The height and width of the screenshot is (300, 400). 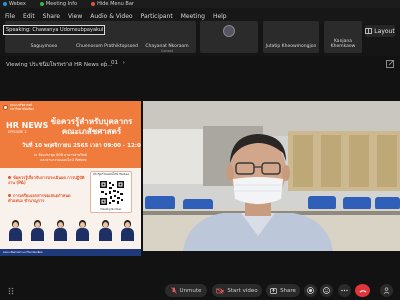 I want to click on share-button: Share, so click(x=283, y=290).